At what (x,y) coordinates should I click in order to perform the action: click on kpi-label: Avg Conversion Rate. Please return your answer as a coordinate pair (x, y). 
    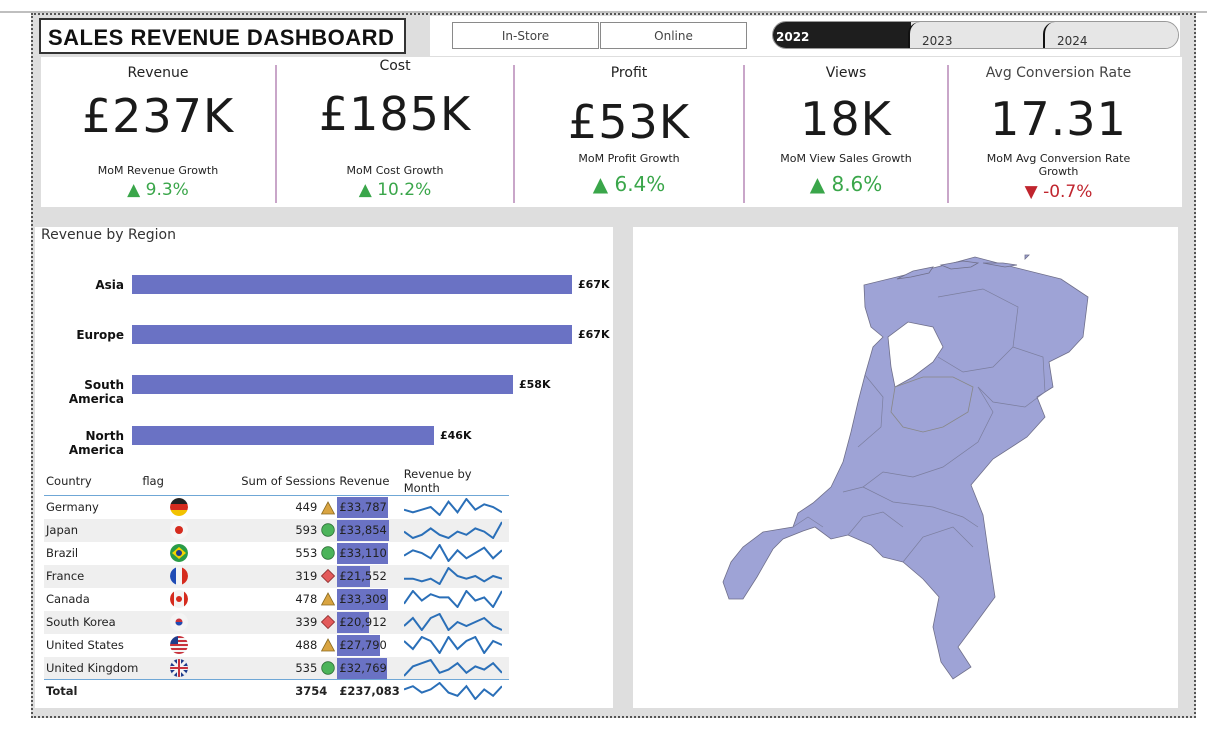
    Looking at the image, I should click on (1058, 73).